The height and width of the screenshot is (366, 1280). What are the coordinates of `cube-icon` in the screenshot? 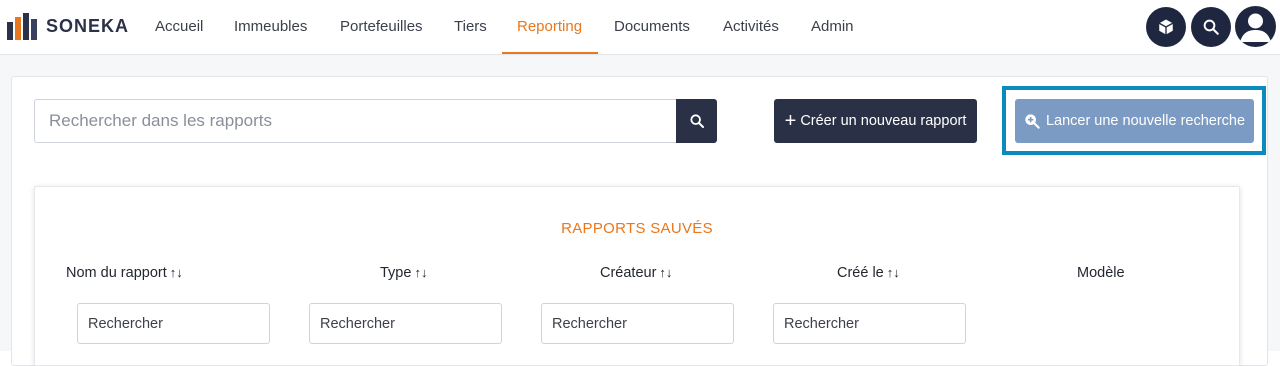 It's located at (1166, 27).